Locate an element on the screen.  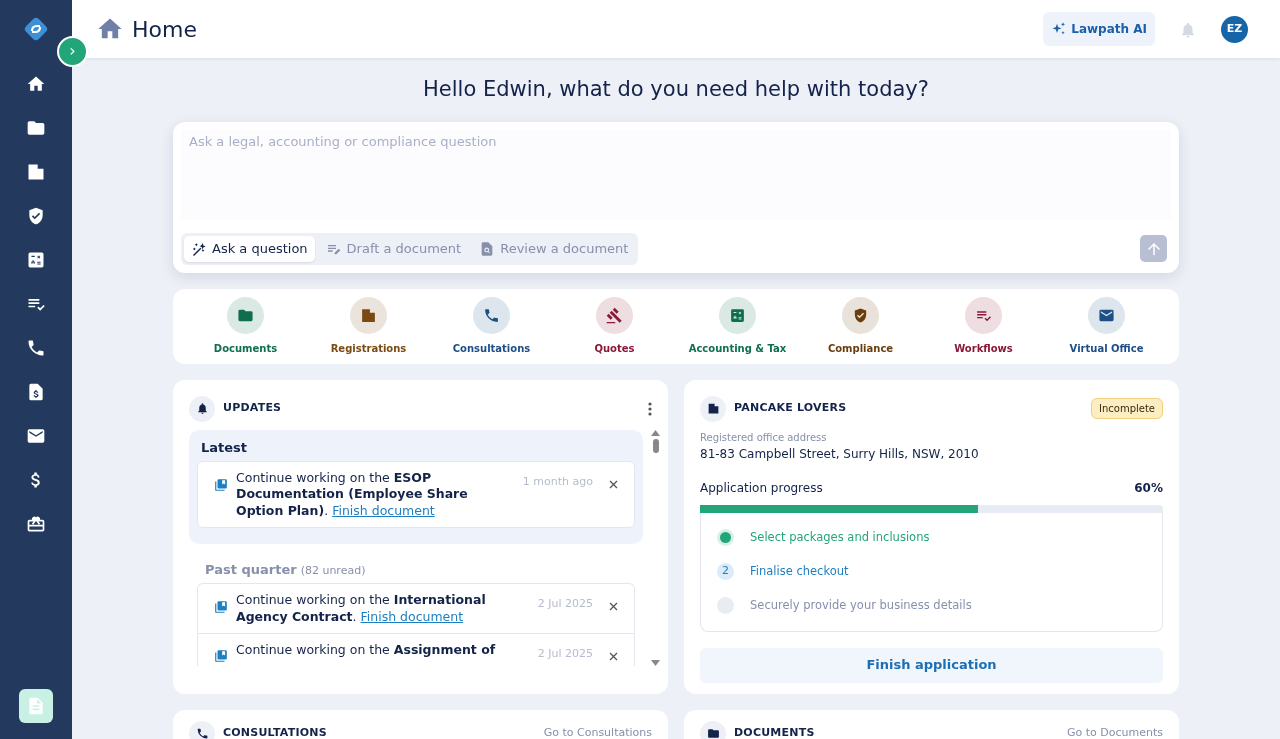
card-title: UPDATES is located at coordinates (253, 408).